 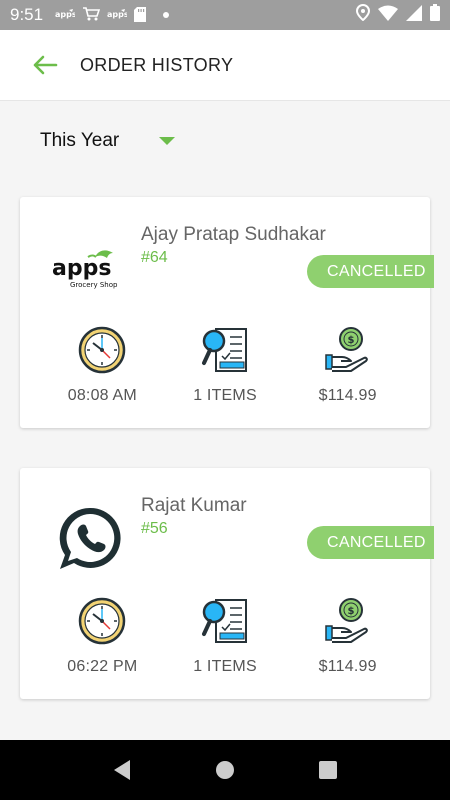 What do you see at coordinates (91, 15) in the screenshot?
I see `cart-notification-icon` at bounding box center [91, 15].